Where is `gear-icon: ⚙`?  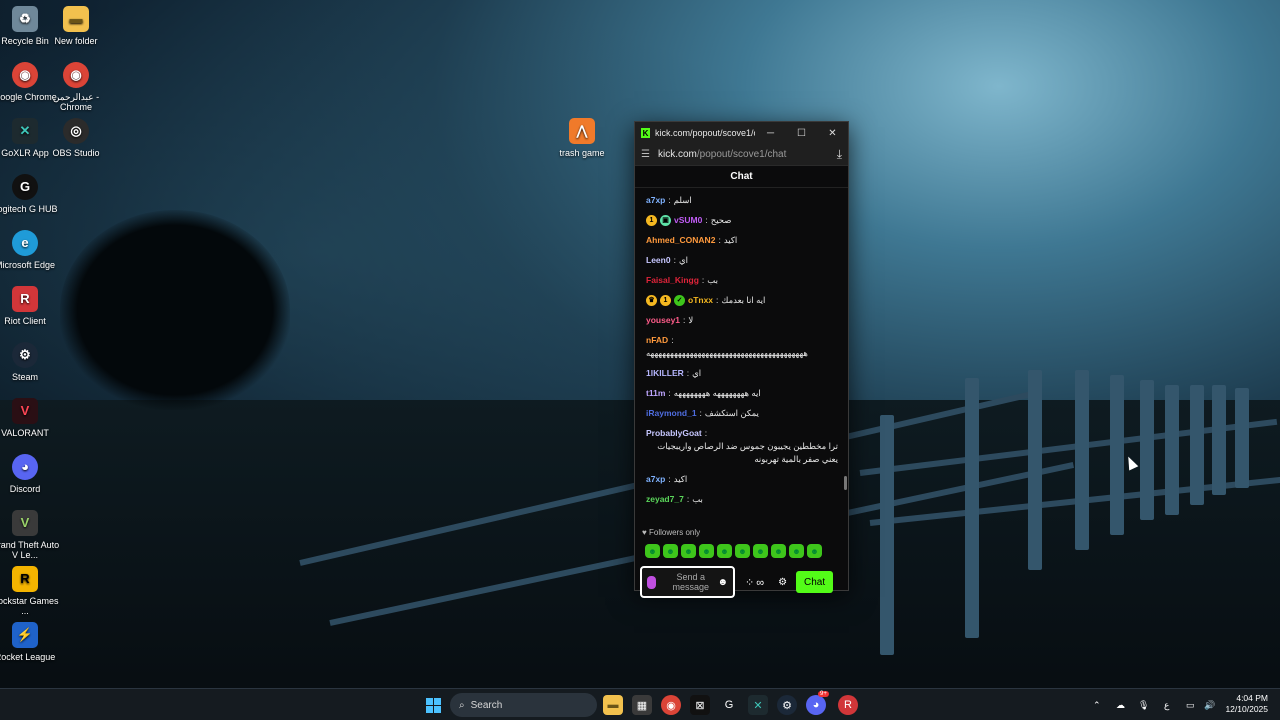
gear-icon: ⚙ is located at coordinates (782, 582).